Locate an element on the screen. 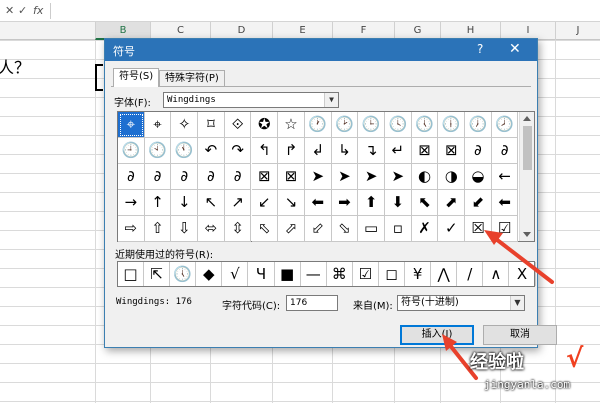  symbol-cell: ⇧ is located at coordinates (158, 229).